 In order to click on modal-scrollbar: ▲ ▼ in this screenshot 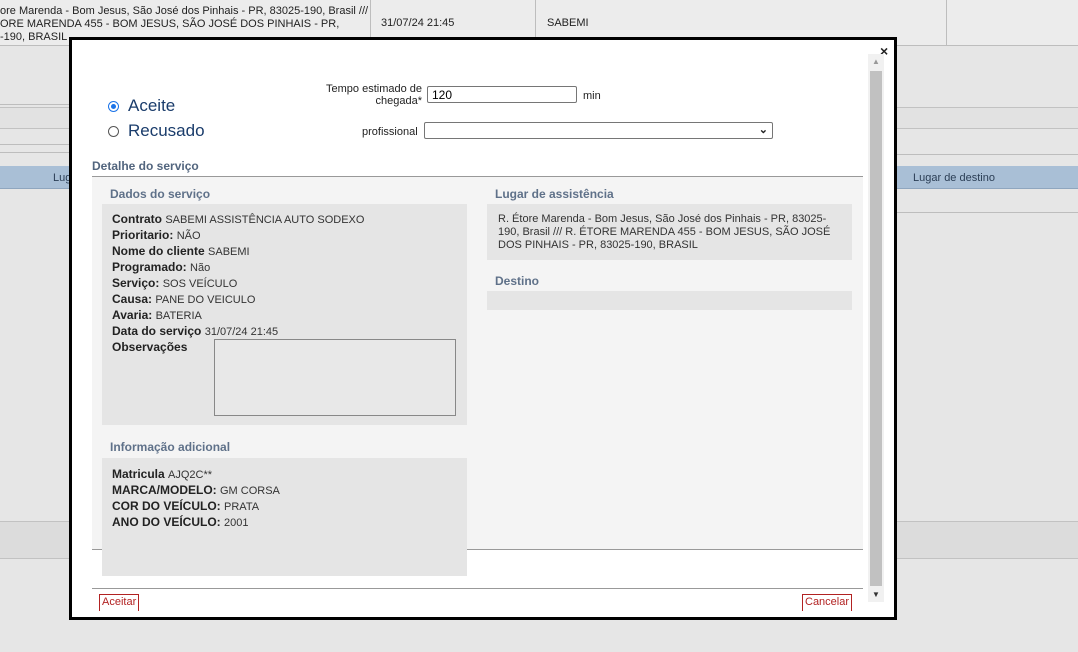, I will do `click(876, 328)`.